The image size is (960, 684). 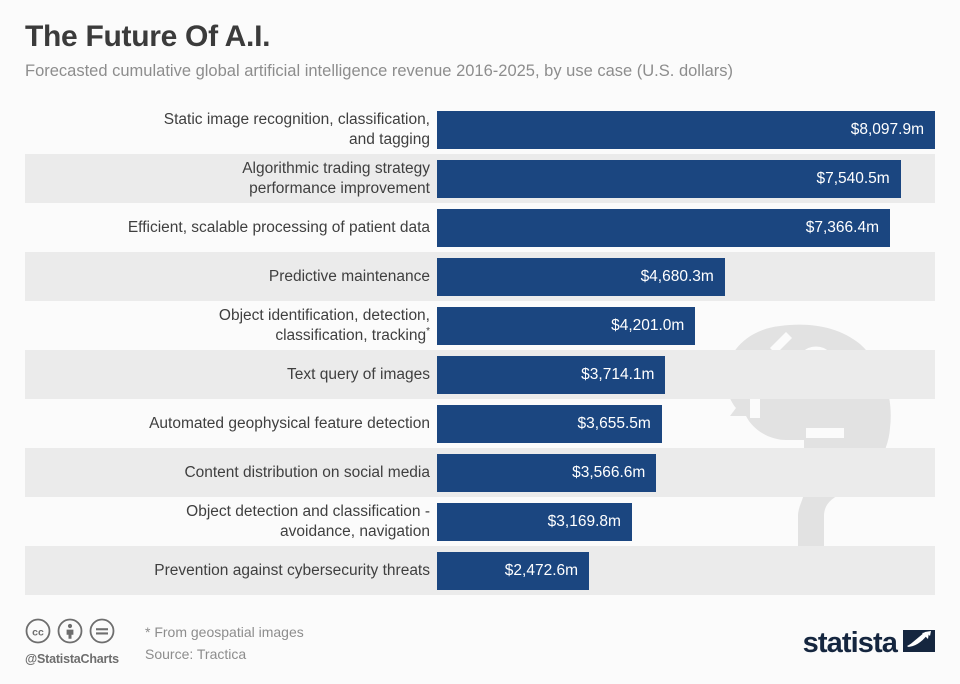 What do you see at coordinates (352, 334) in the screenshot?
I see `row-label-line: classification, tracking*` at bounding box center [352, 334].